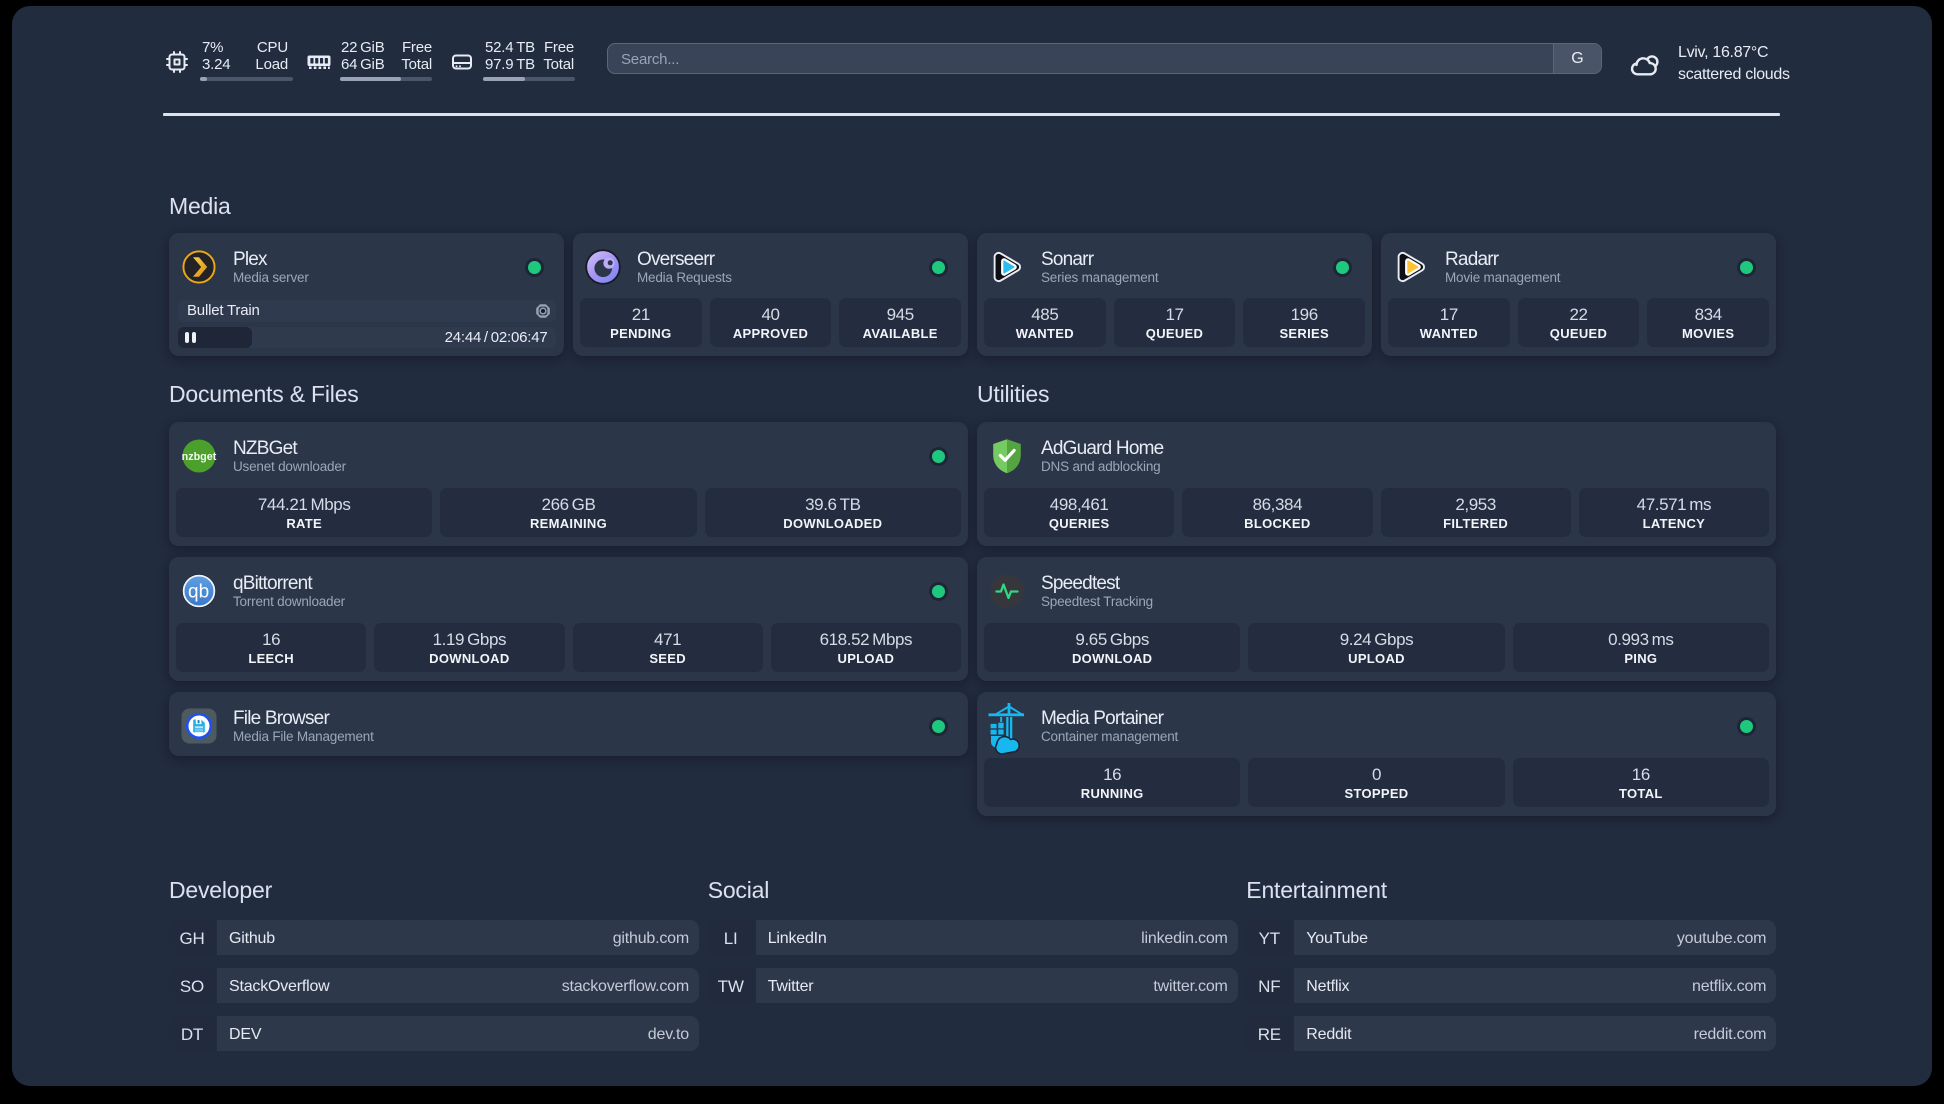  I want to click on svg-text: qb, so click(198, 592).